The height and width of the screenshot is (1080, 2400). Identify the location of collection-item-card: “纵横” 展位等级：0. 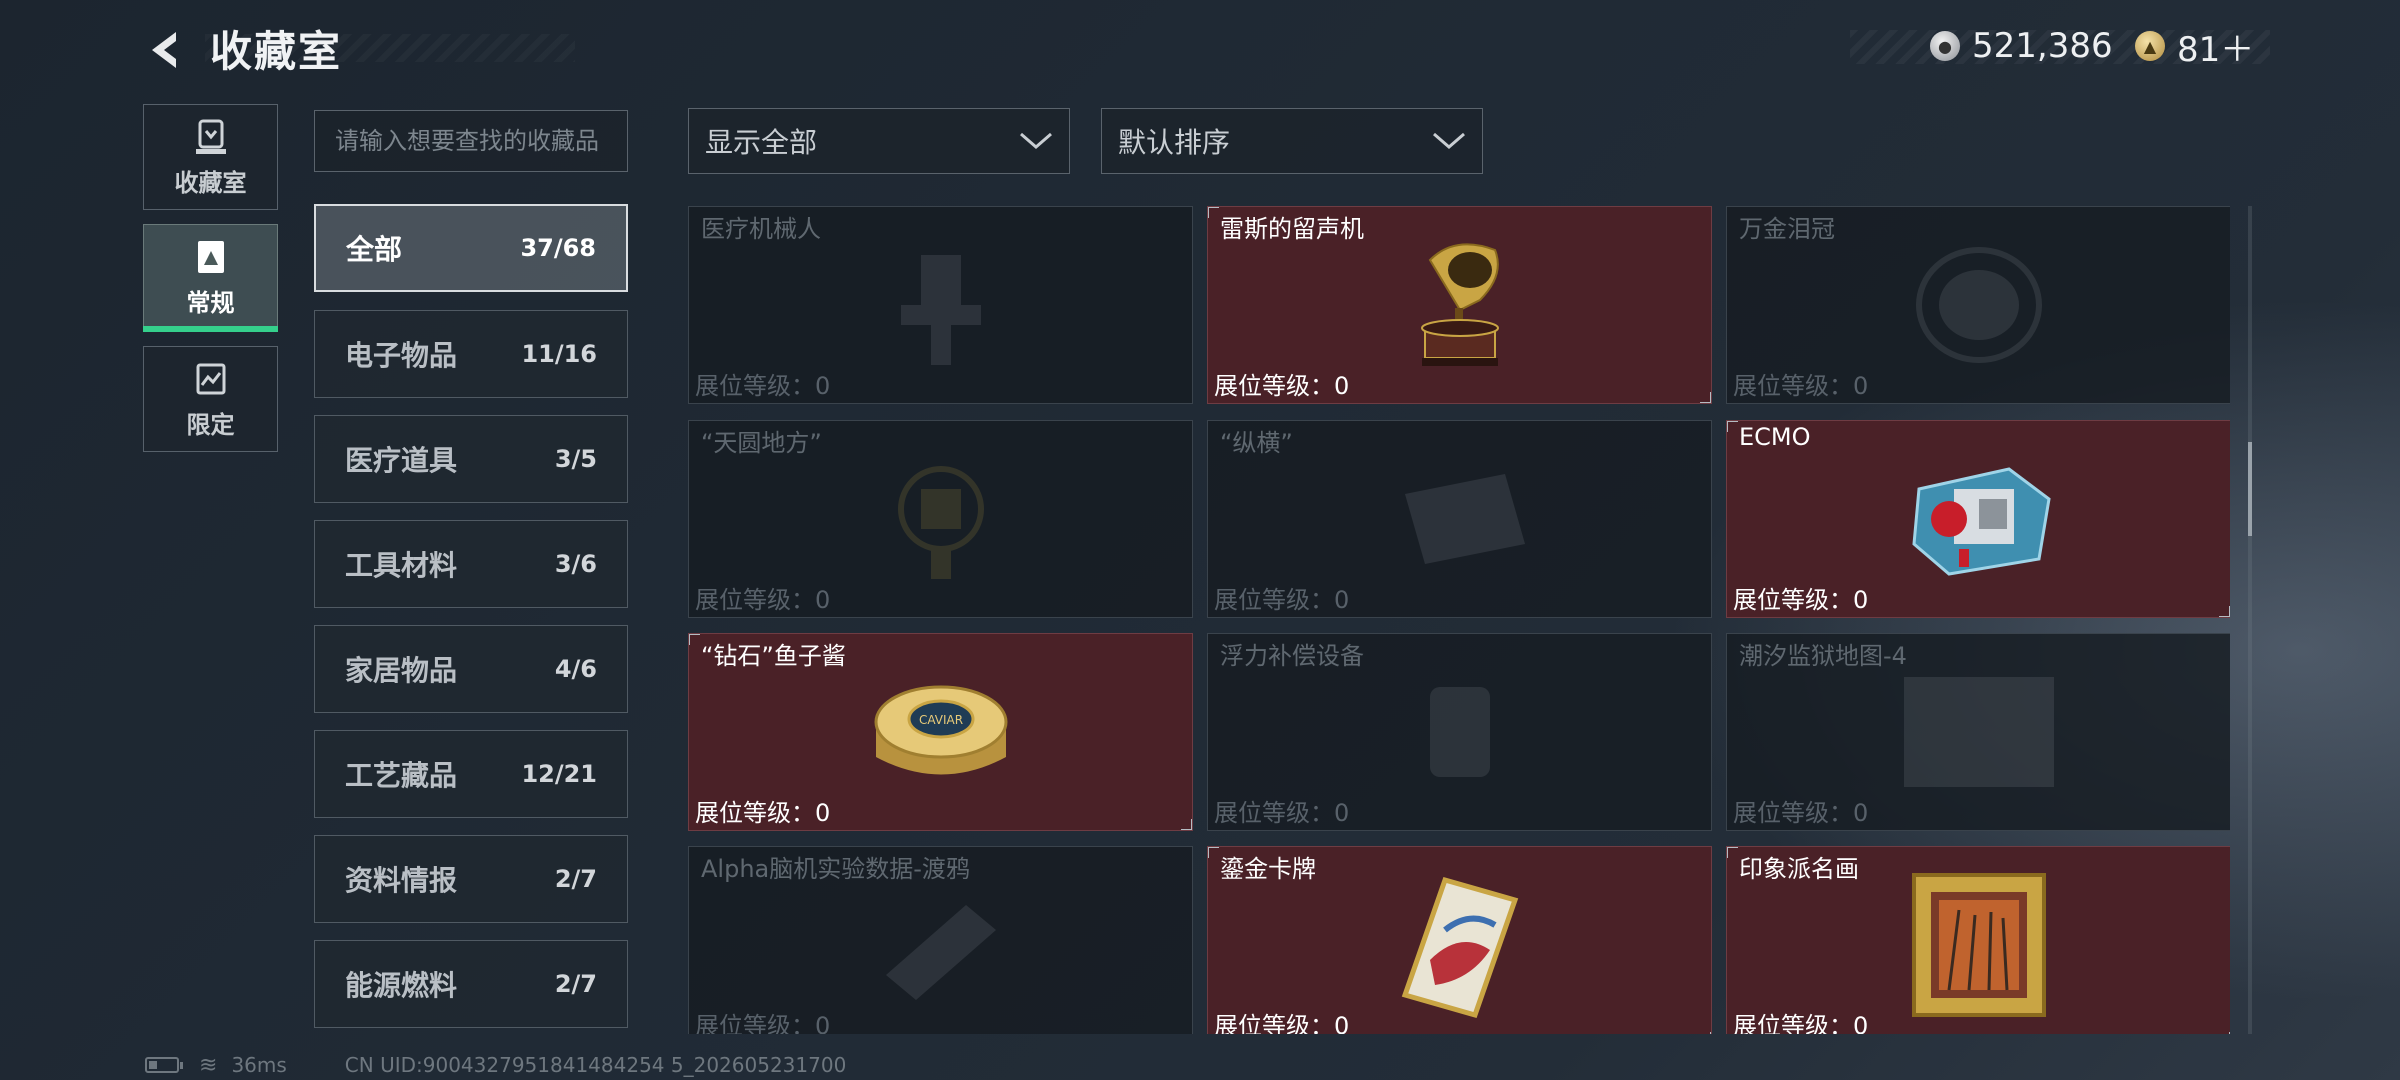
(1459, 519).